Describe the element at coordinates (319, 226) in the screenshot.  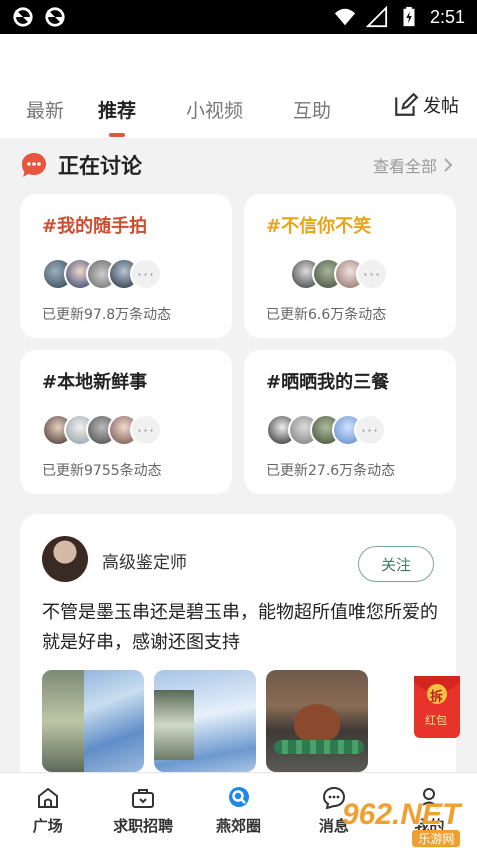
I see `topic-title: #不信你不笑` at that location.